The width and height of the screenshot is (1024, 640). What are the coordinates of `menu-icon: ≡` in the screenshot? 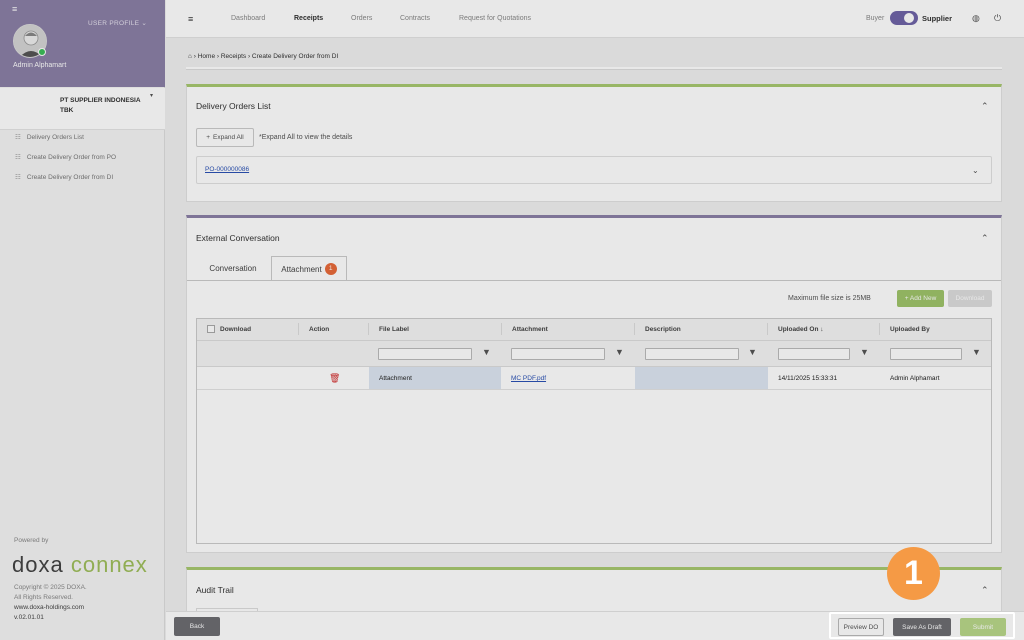 It's located at (14, 9).